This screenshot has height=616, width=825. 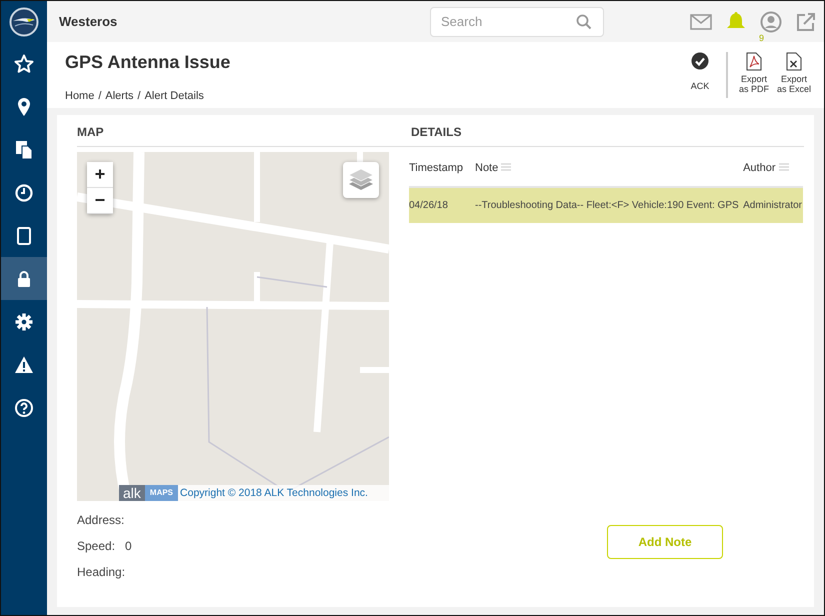 What do you see at coordinates (761, 37) in the screenshot?
I see `notification-count: 9` at bounding box center [761, 37].